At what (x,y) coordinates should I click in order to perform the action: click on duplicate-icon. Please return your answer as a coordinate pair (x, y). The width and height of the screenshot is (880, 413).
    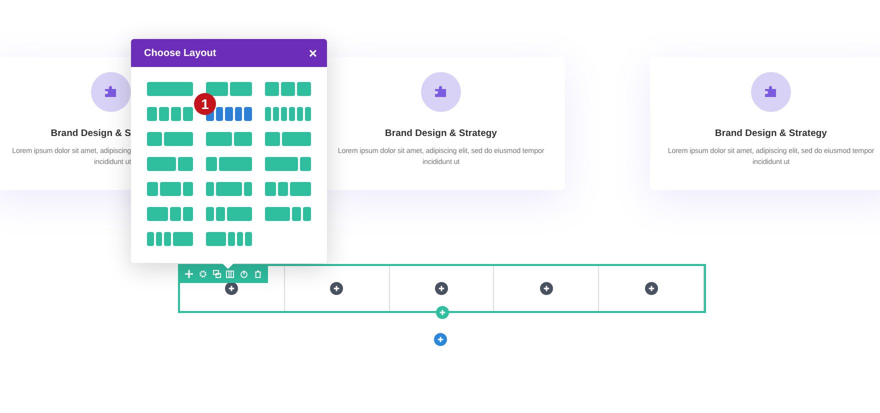
    Looking at the image, I should click on (216, 274).